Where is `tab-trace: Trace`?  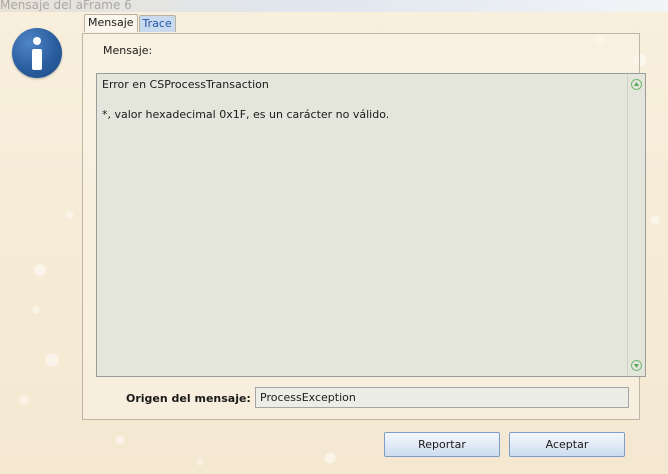 tab-trace: Trace is located at coordinates (157, 23).